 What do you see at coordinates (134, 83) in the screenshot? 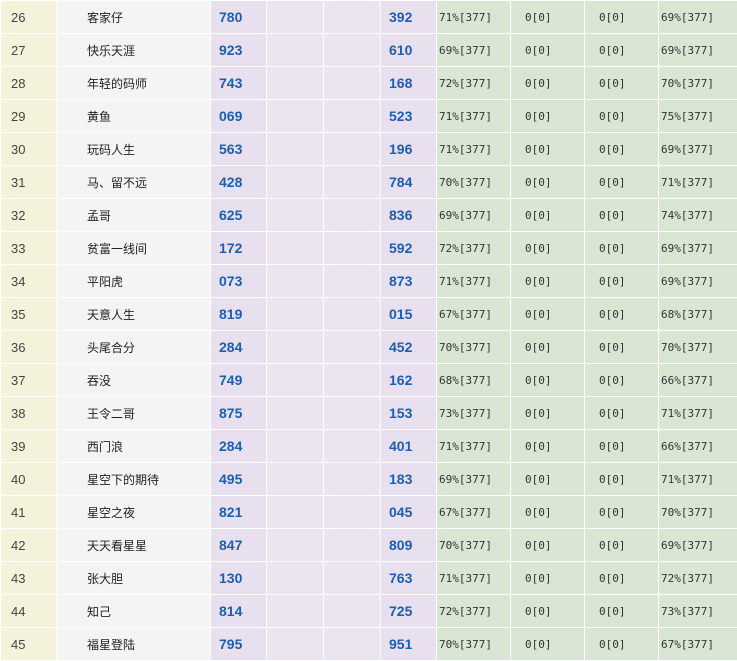
I see `name-cell: 年轻的码师` at bounding box center [134, 83].